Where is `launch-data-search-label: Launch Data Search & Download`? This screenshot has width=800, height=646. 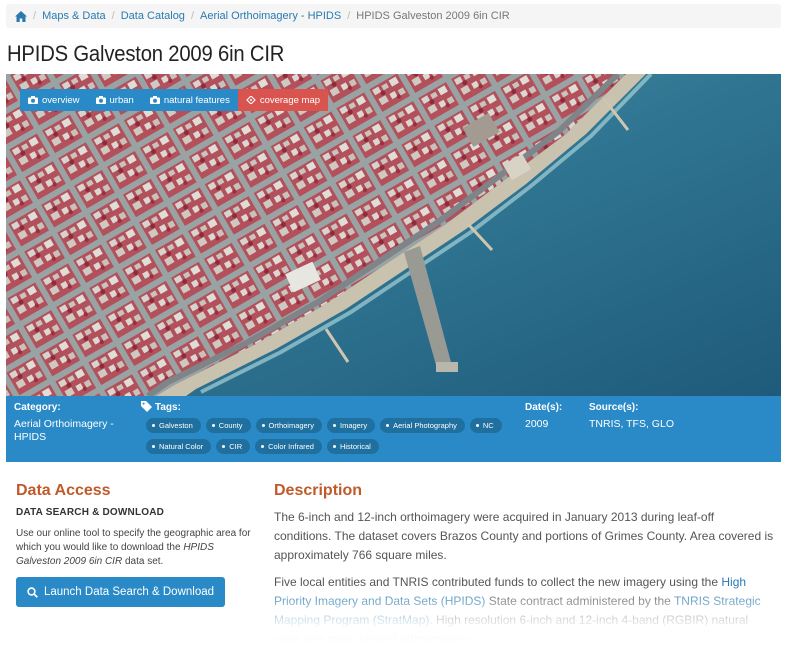
launch-data-search-label: Launch Data Search & Download is located at coordinates (129, 592).